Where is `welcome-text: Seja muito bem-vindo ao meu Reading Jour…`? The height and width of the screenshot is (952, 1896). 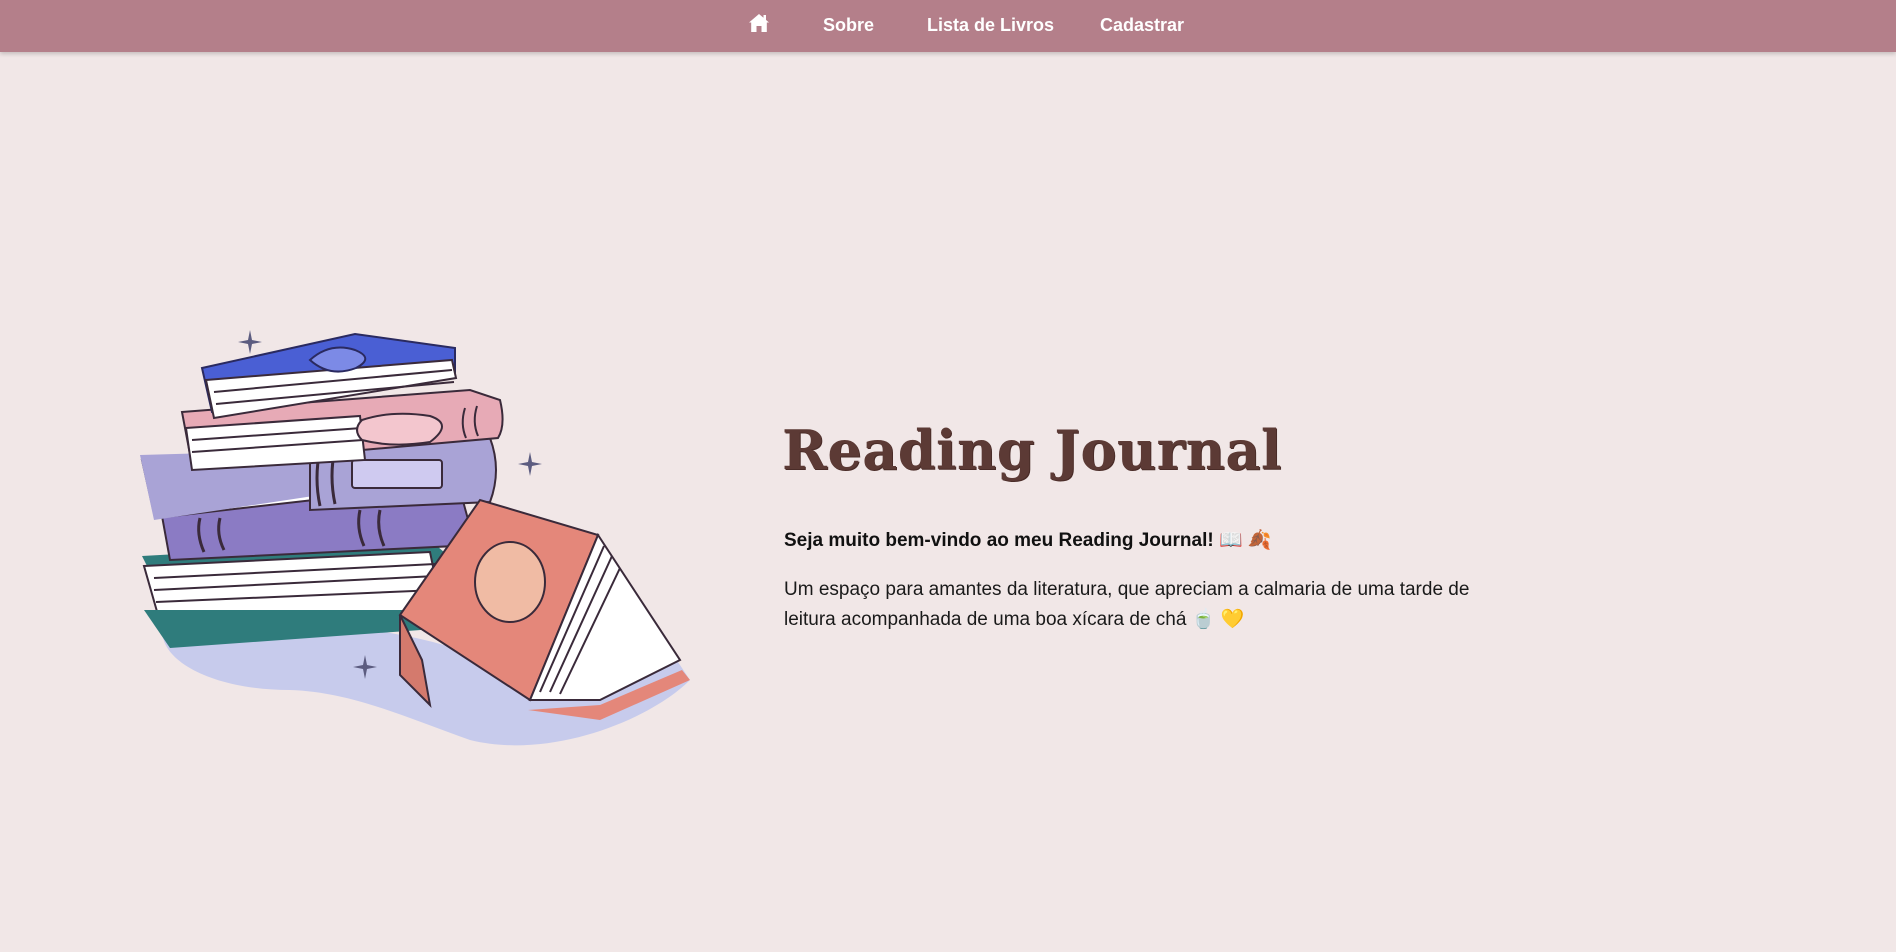 welcome-text: Seja muito bem-vindo ao meu Reading Jour… is located at coordinates (1028, 540).